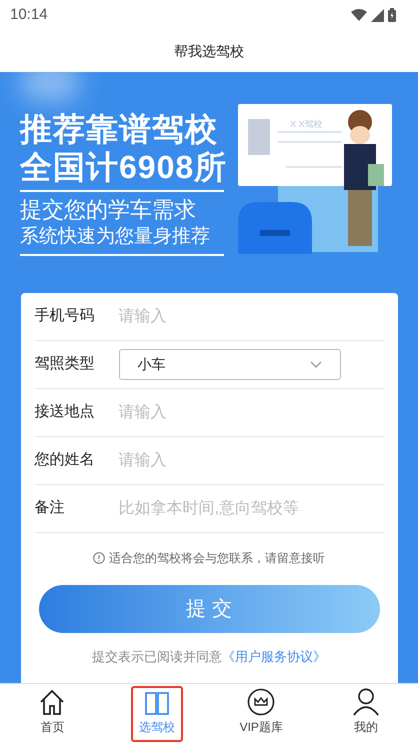  What do you see at coordinates (108, 210) in the screenshot?
I see `banner-subline: 提交您的学车需求` at bounding box center [108, 210].